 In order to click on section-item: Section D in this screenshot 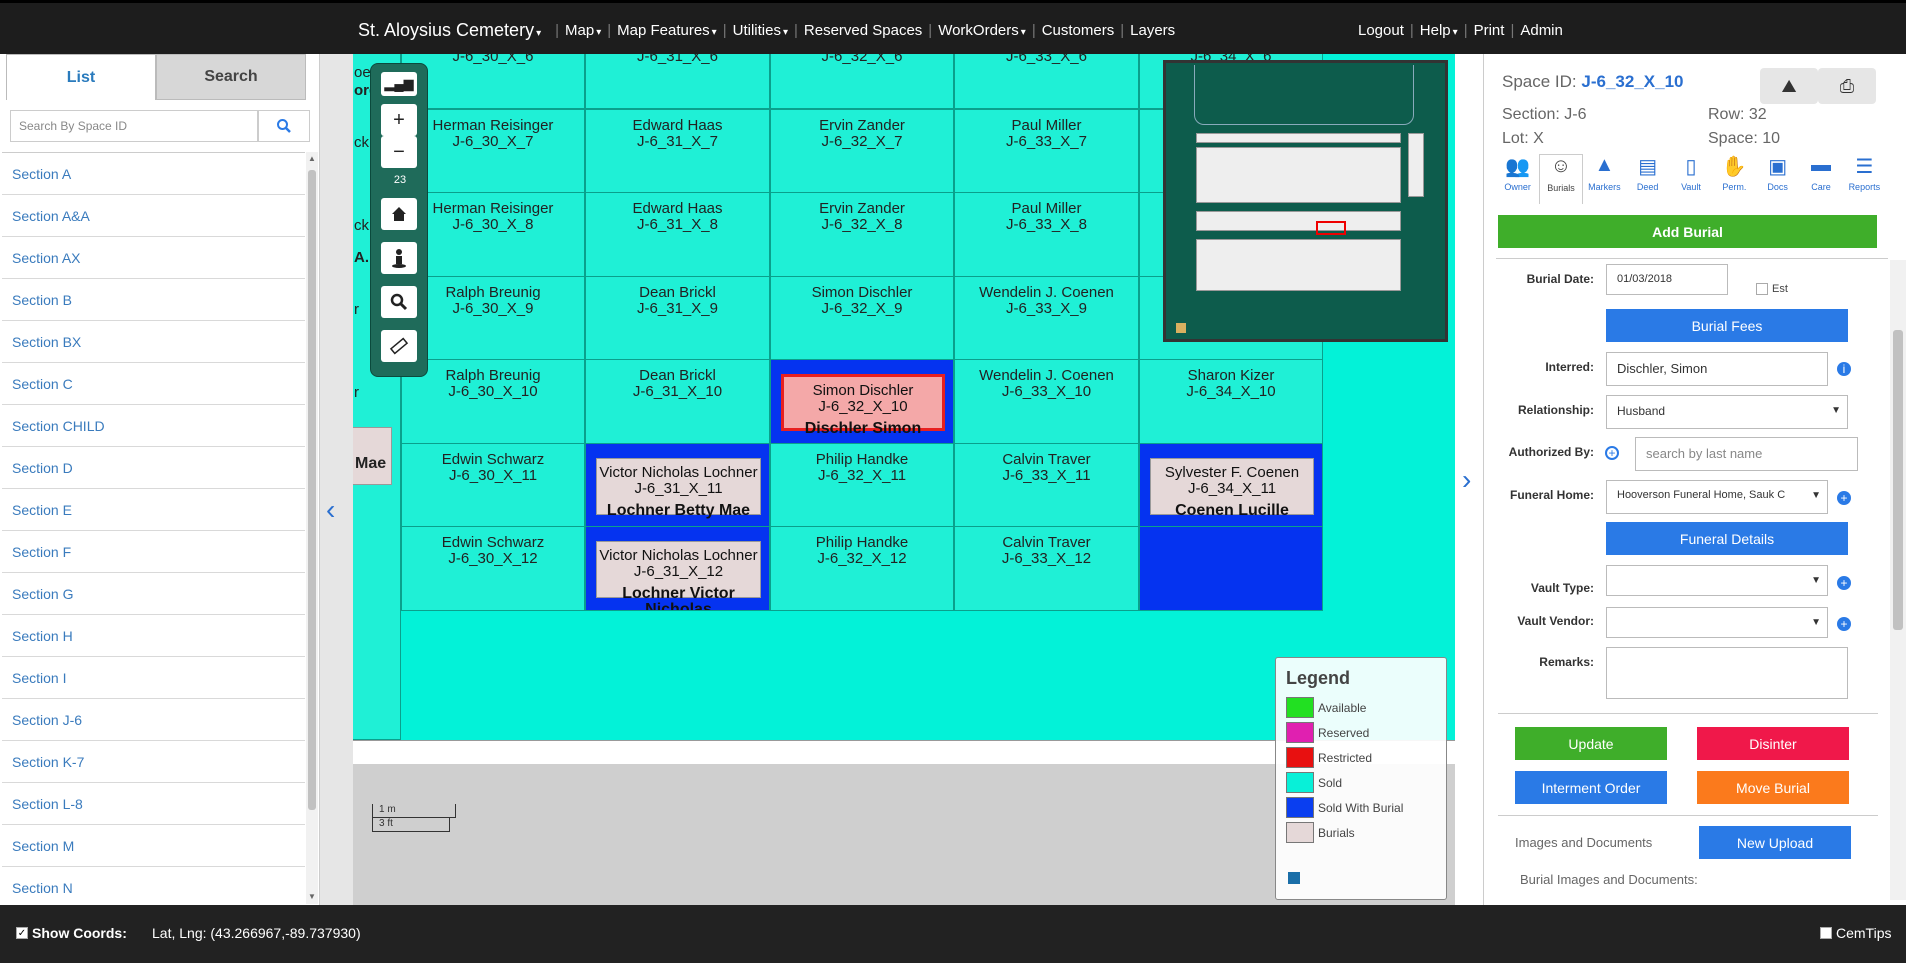, I will do `click(153, 468)`.